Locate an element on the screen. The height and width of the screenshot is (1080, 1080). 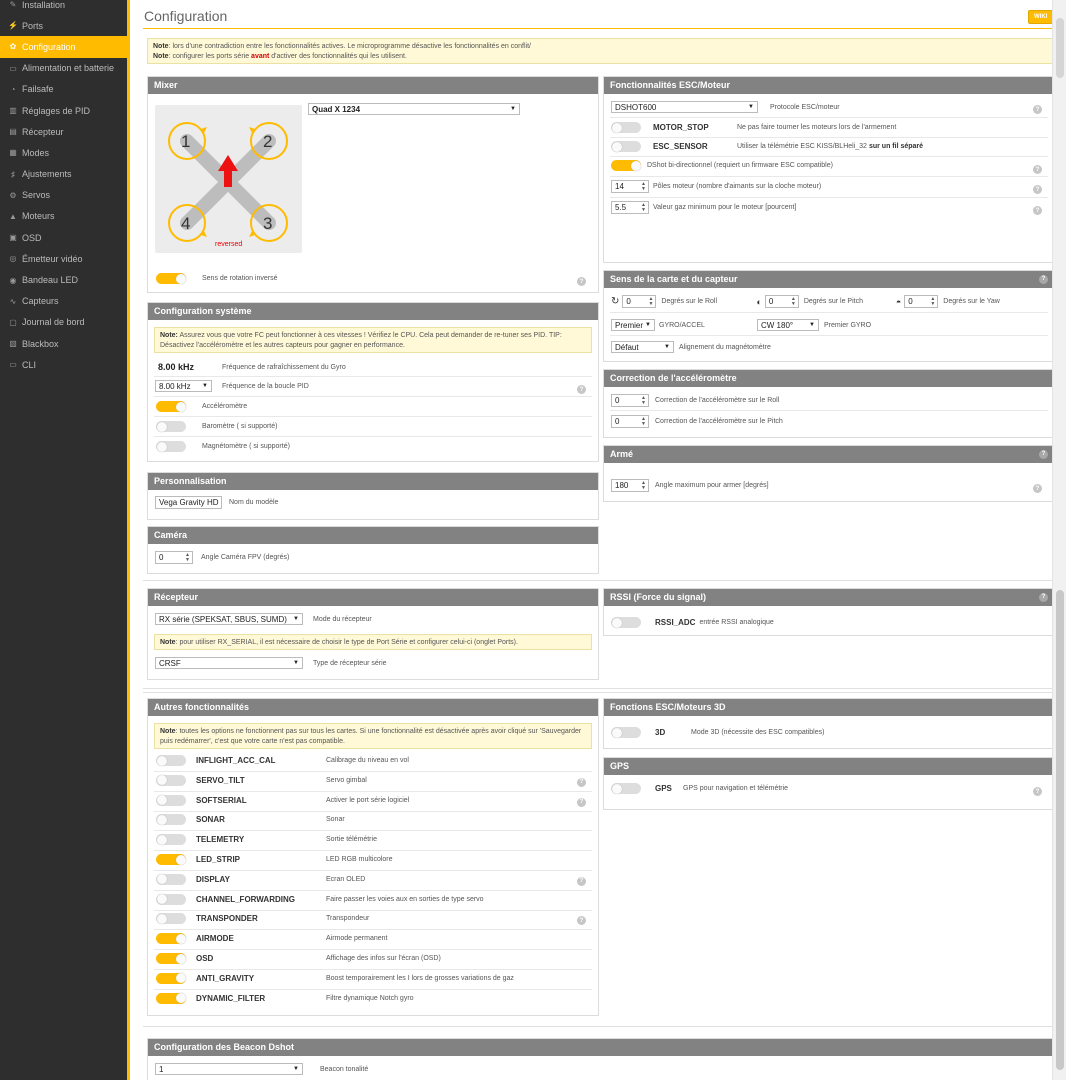
sidebar-item-label: Ajustements is located at coordinates (47, 174).